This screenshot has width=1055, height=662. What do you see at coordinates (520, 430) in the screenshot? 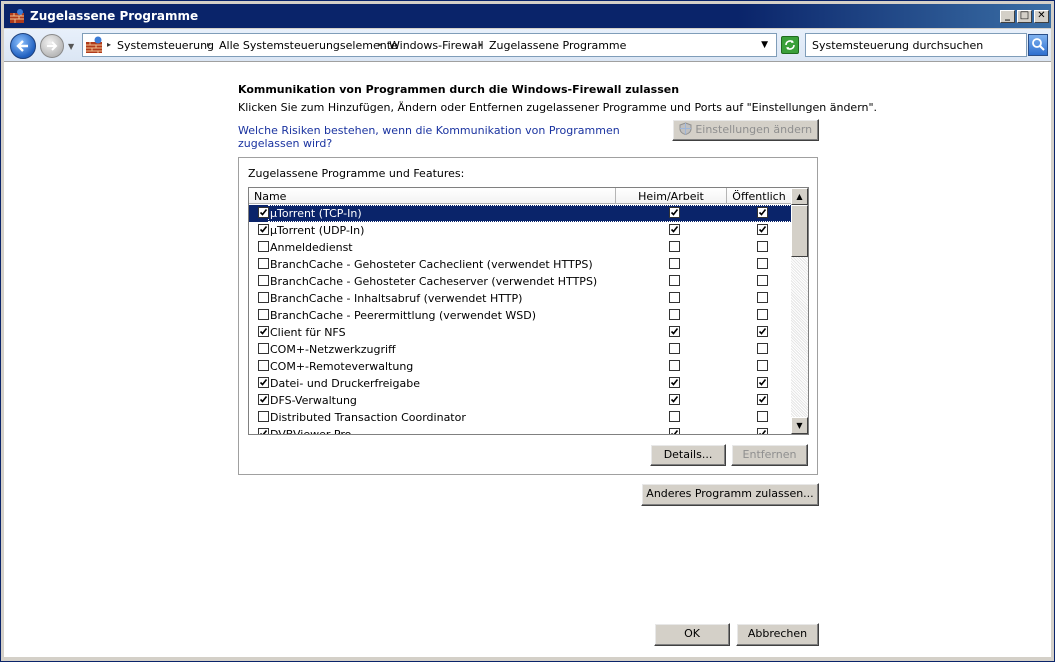
I see `table-row: DVBViewer Pro` at bounding box center [520, 430].